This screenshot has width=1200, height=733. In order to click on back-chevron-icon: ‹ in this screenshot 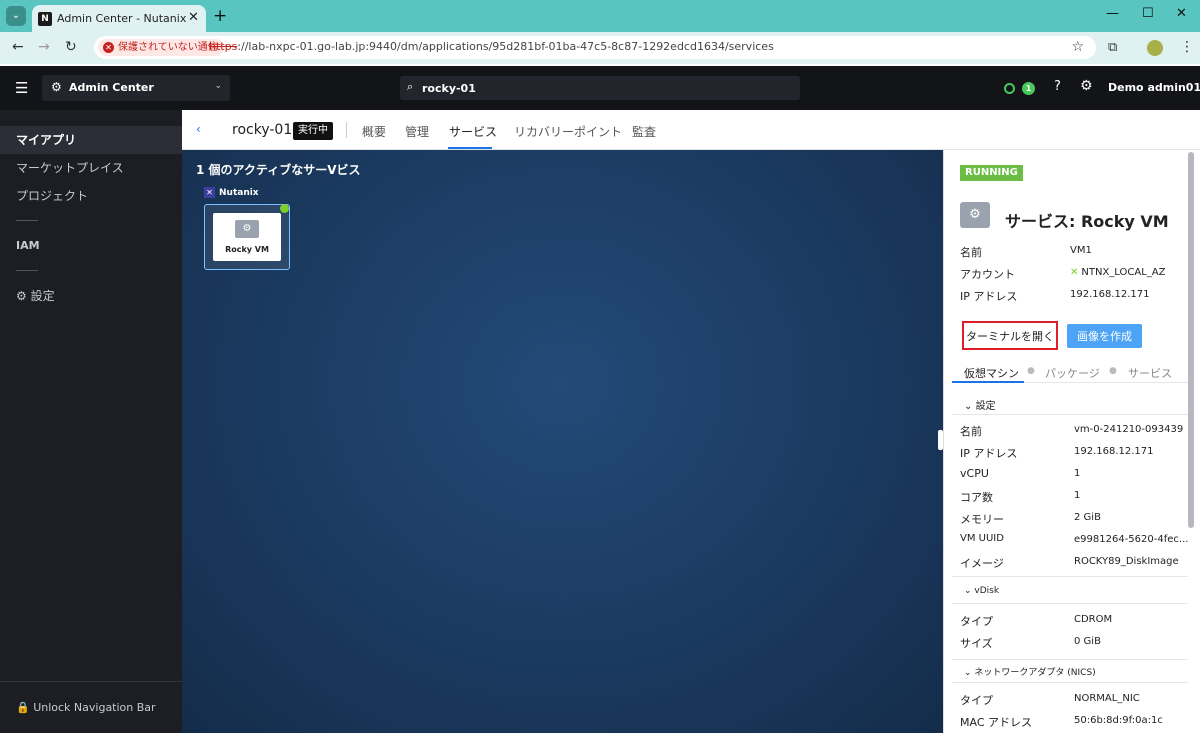, I will do `click(198, 129)`.